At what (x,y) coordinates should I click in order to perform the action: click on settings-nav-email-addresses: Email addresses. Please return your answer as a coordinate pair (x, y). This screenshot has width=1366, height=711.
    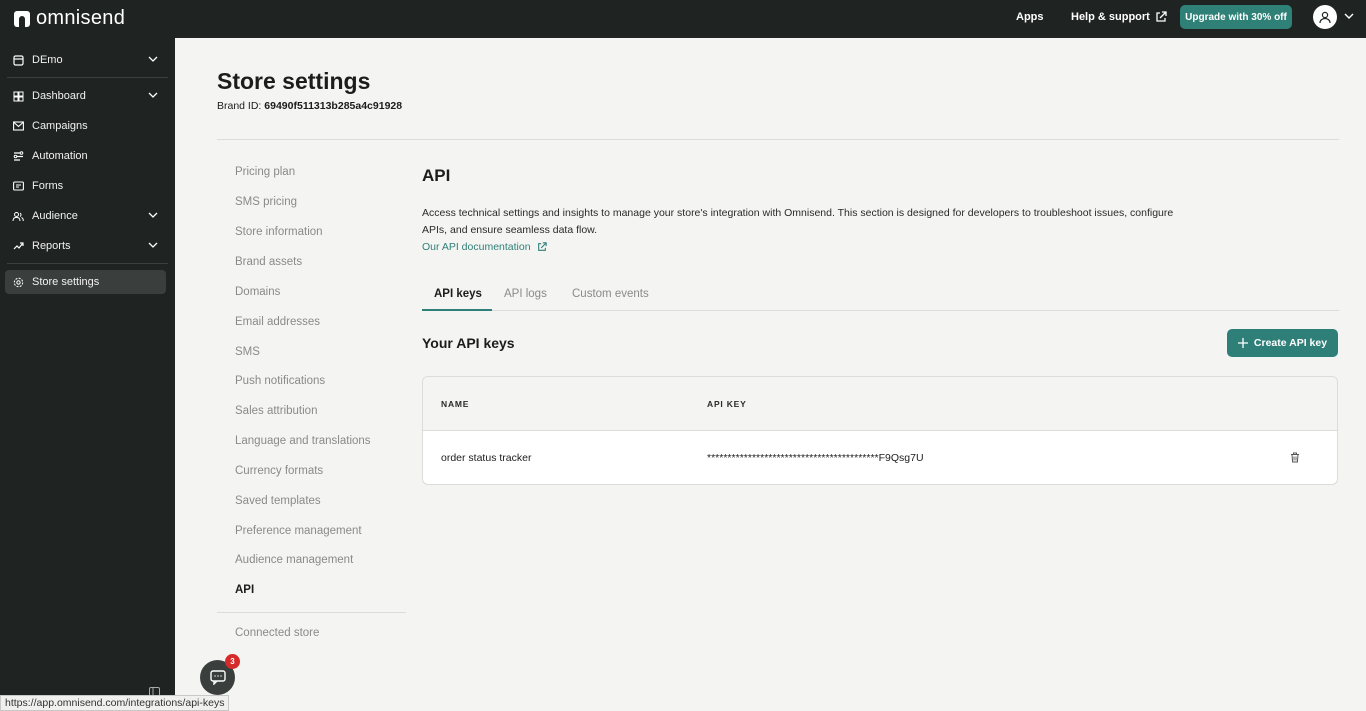
    Looking at the image, I should click on (277, 322).